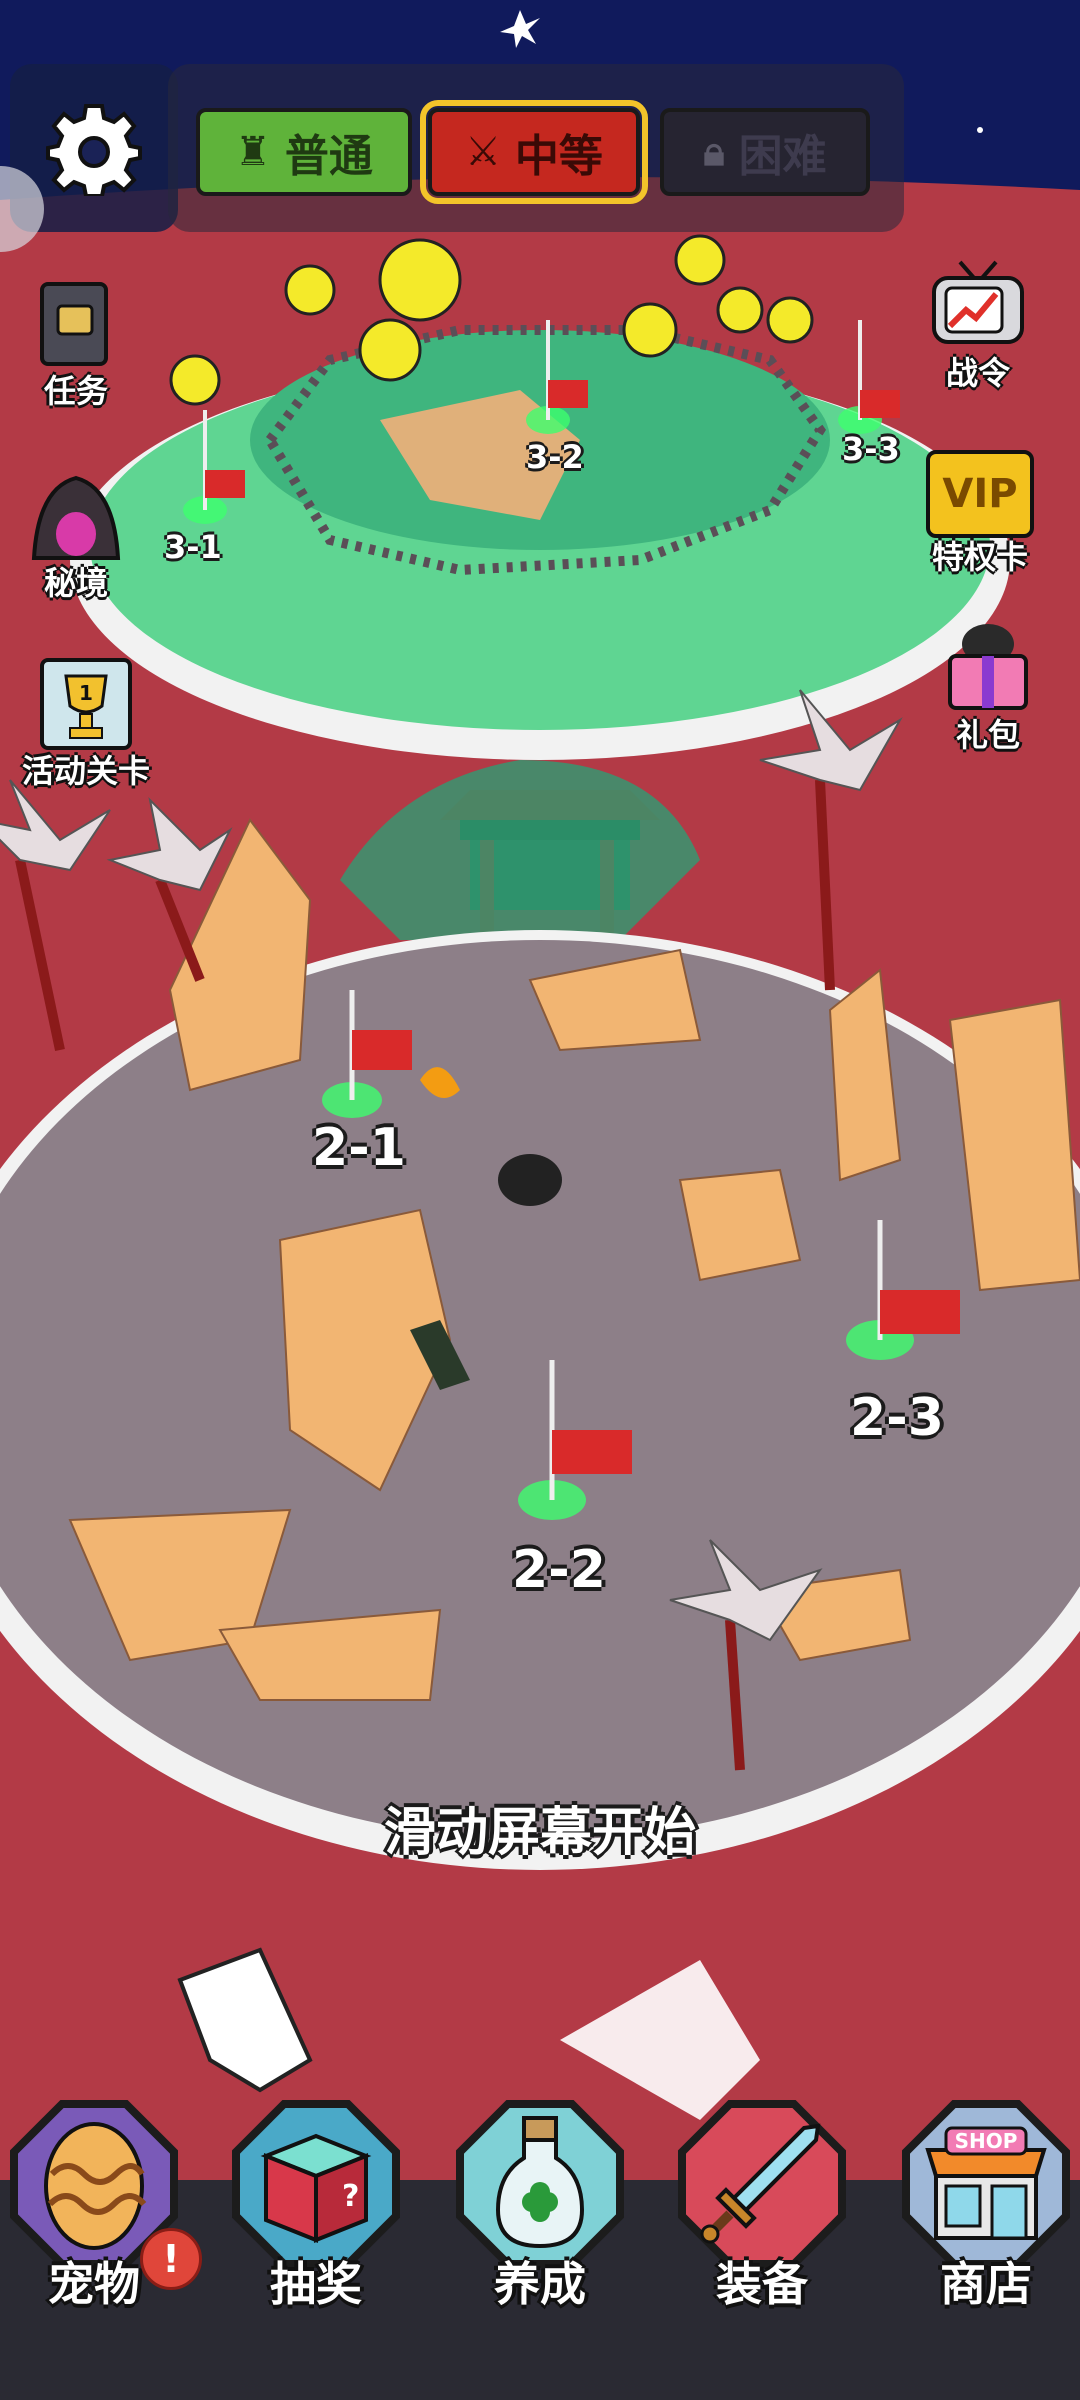 The height and width of the screenshot is (2400, 1080). Describe the element at coordinates (760, 2183) in the screenshot. I see `sword-icon` at that location.